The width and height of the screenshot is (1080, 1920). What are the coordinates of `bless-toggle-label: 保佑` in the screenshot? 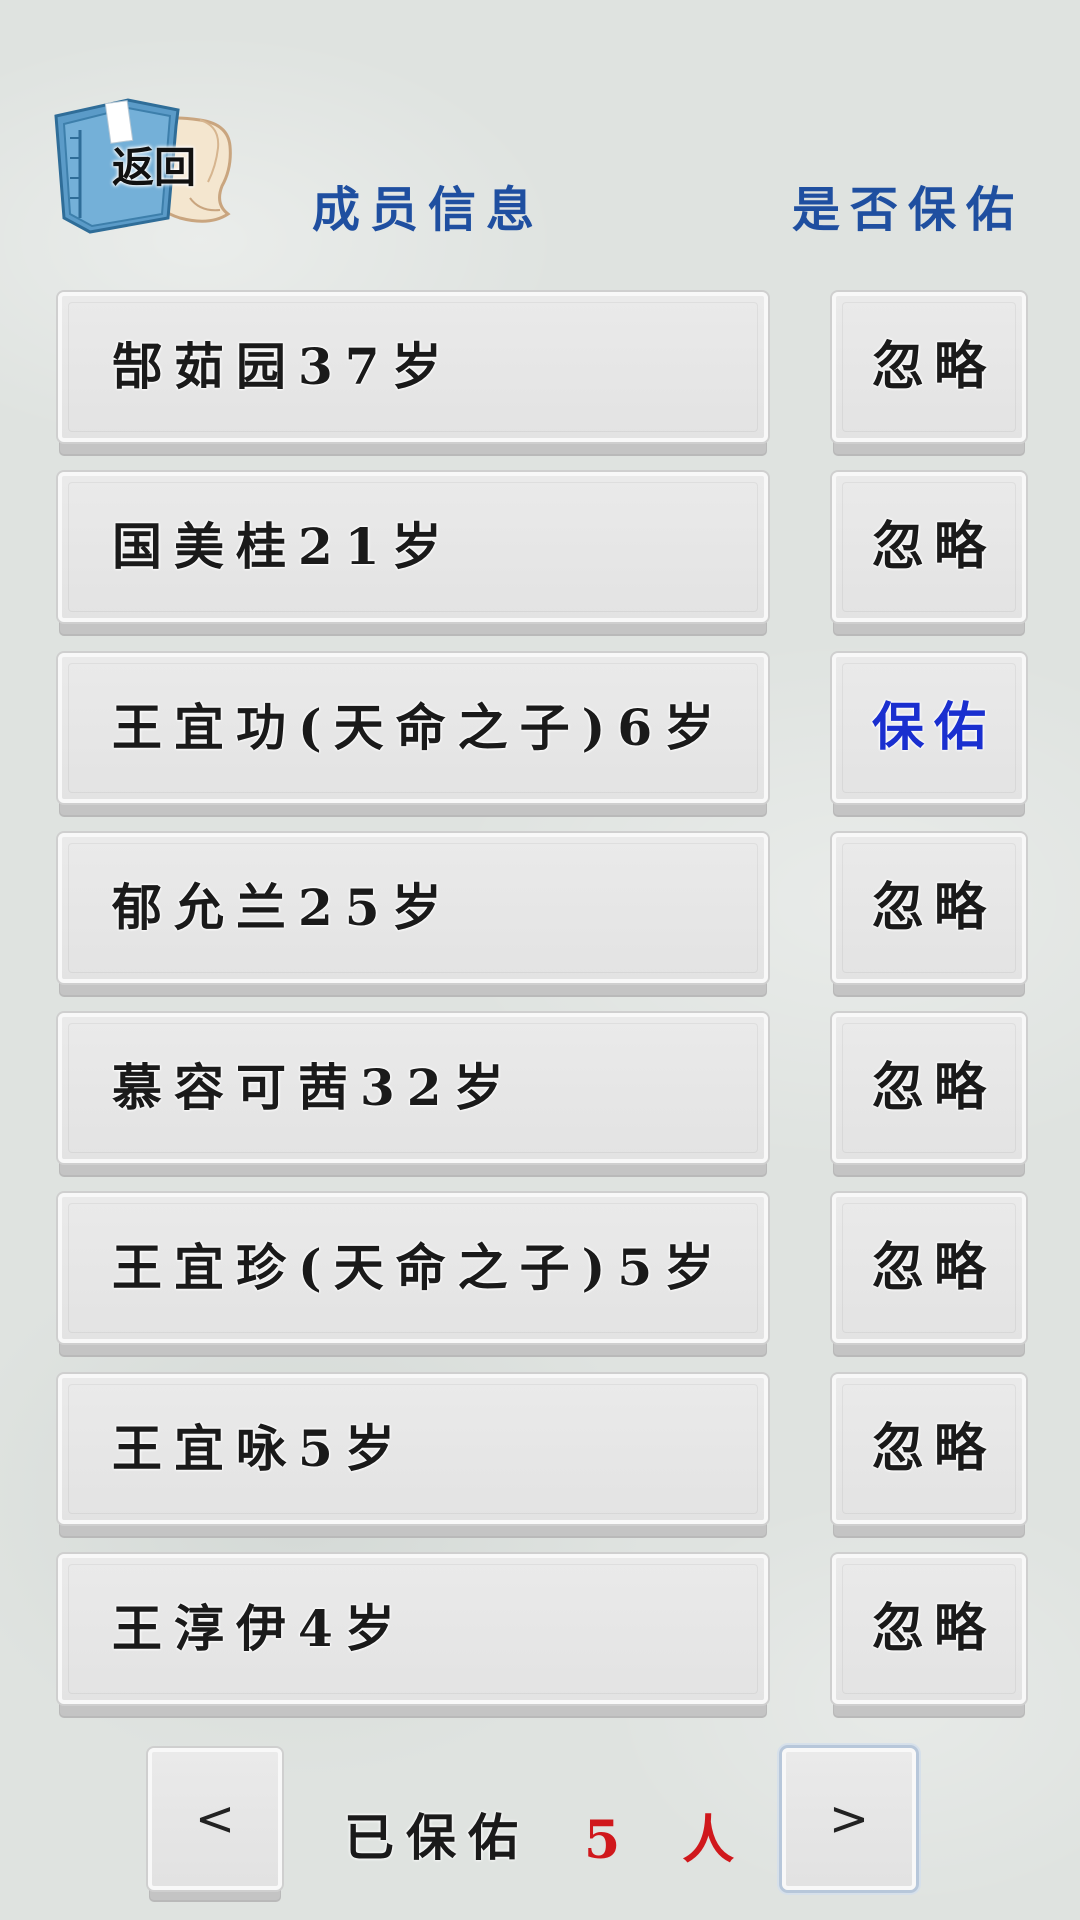 It's located at (933, 727).